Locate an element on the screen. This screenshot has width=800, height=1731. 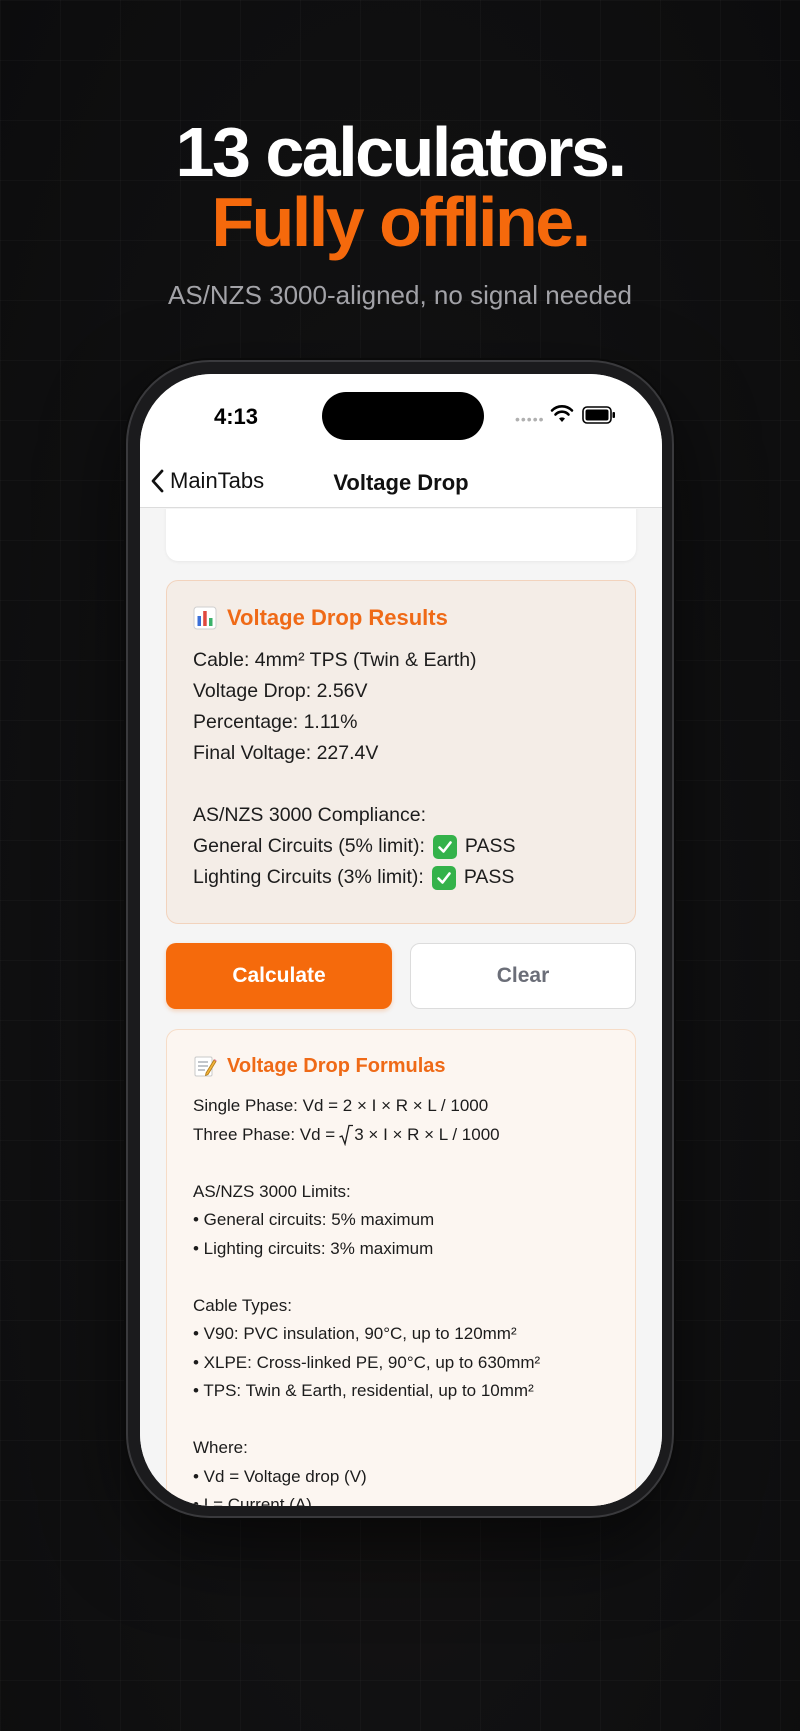
where-heading: Where: is located at coordinates (220, 1448).